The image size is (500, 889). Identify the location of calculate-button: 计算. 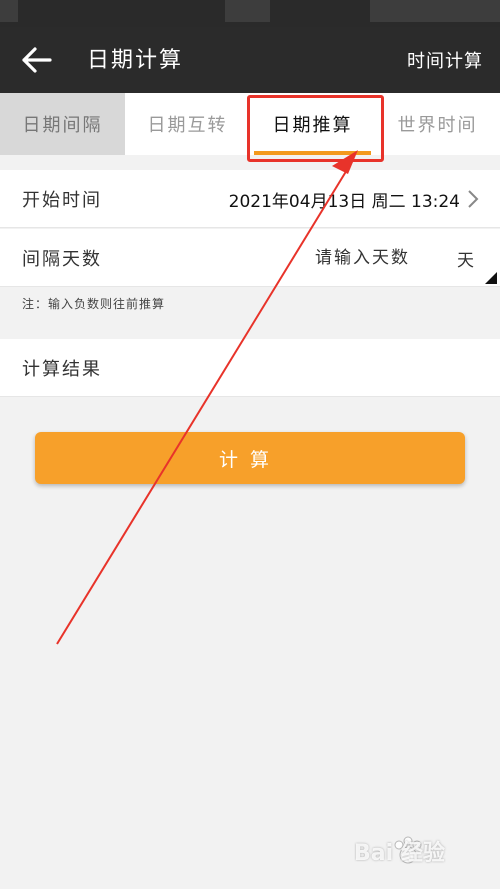
(250, 458).